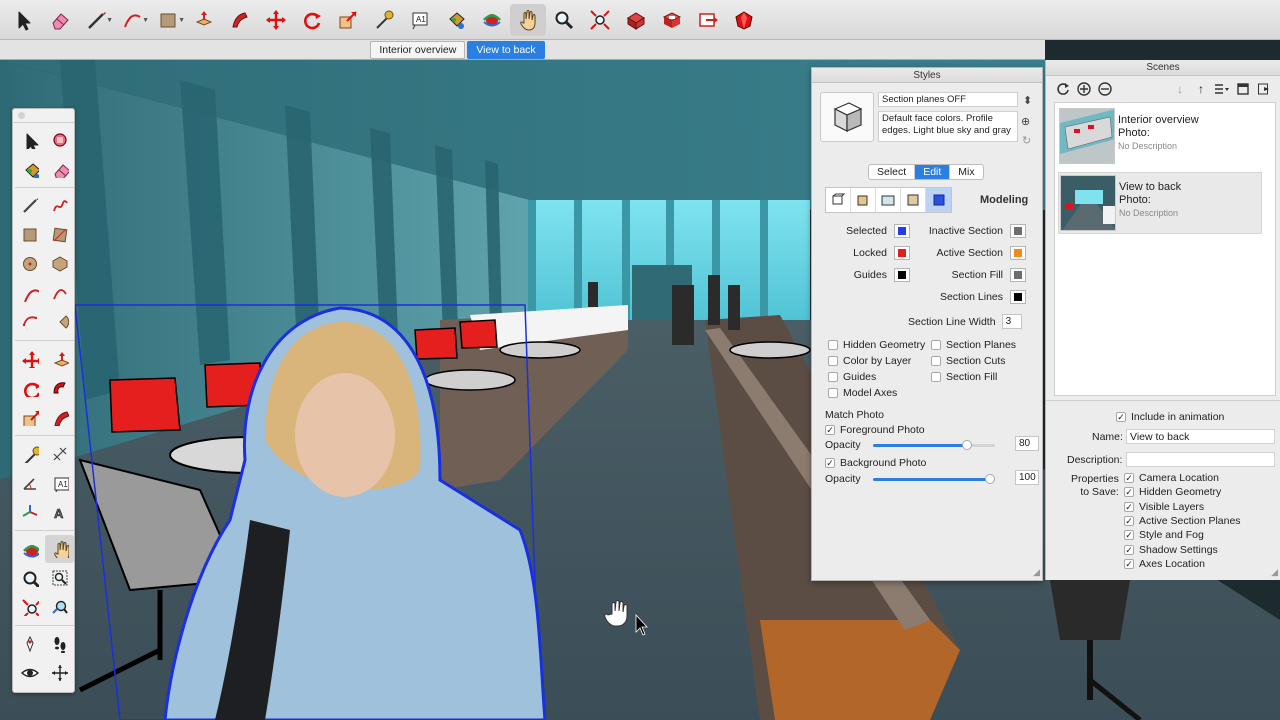 This screenshot has width=1280, height=720. What do you see at coordinates (1160, 203) in the screenshot?
I see `scene-item-view-to-back: View to back Photo: No Description` at bounding box center [1160, 203].